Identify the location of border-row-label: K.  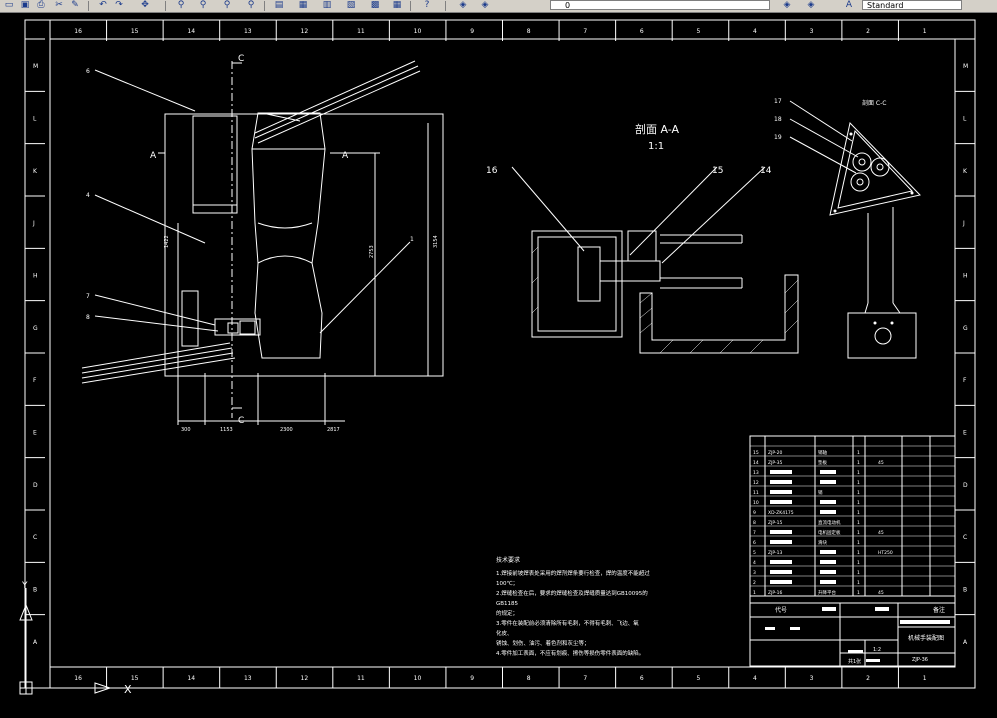
(35, 171).